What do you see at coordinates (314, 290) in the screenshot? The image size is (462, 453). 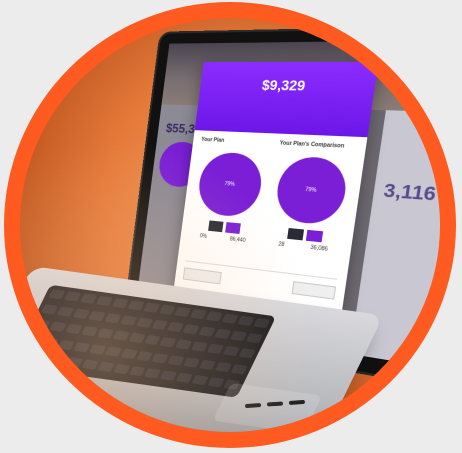 I see `modal-footer-button-right` at bounding box center [314, 290].